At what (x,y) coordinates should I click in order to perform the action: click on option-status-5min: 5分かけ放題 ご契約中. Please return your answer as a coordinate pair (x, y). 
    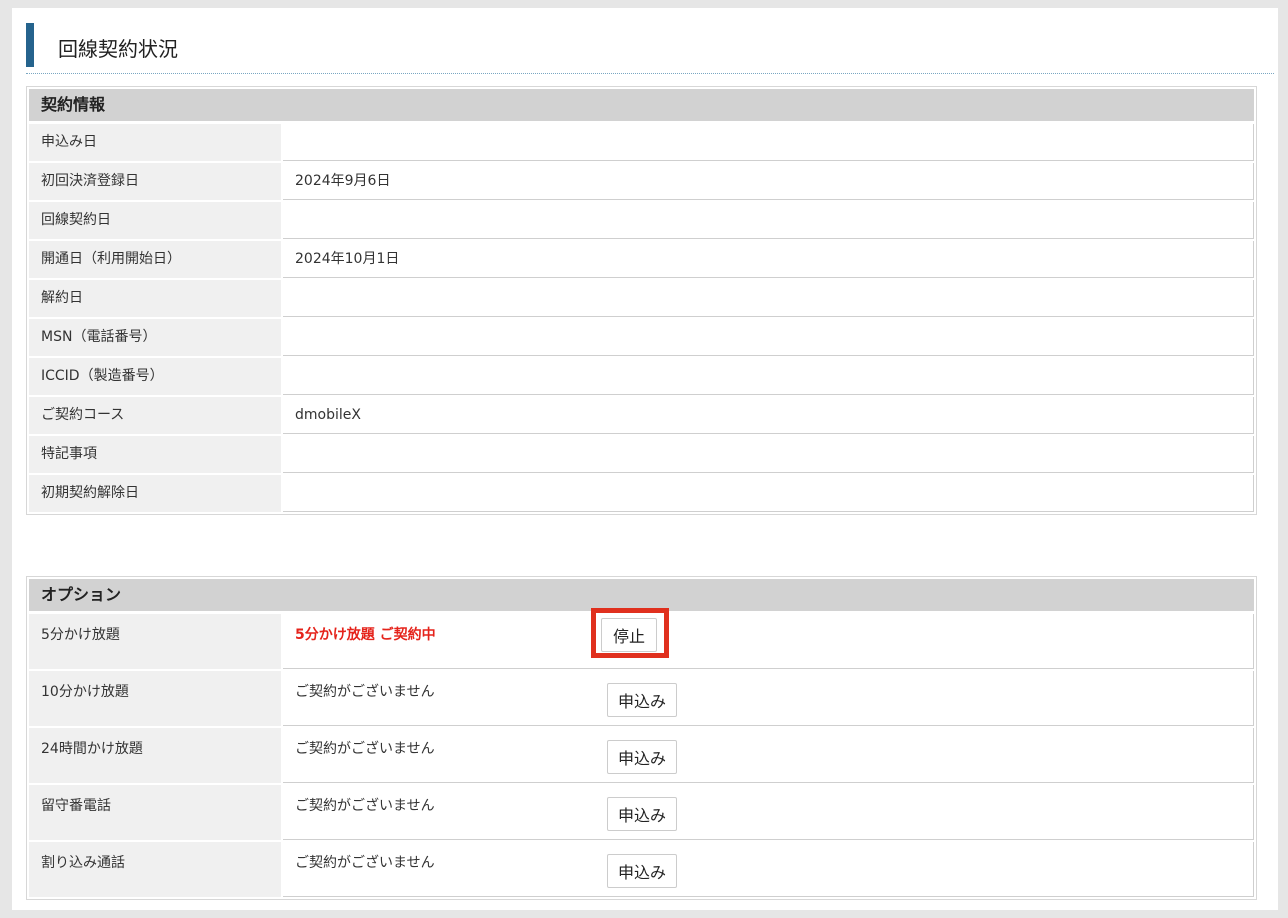
    Looking at the image, I should click on (365, 635).